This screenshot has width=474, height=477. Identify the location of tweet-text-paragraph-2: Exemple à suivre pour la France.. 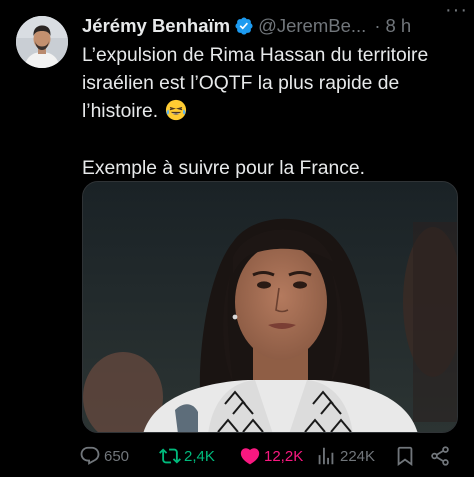
(223, 168).